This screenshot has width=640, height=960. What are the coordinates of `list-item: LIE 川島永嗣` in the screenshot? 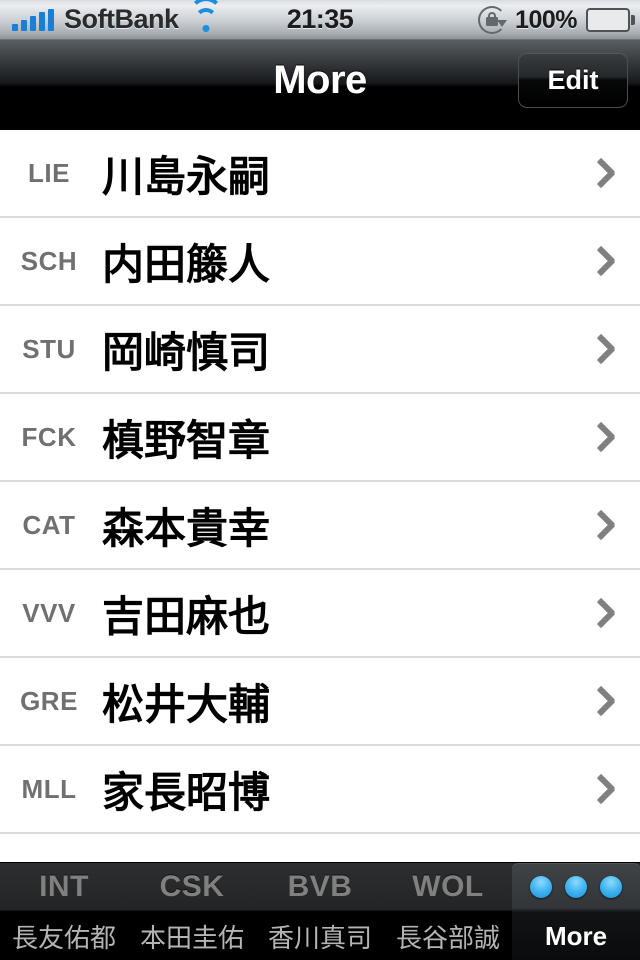 It's located at (320, 174).